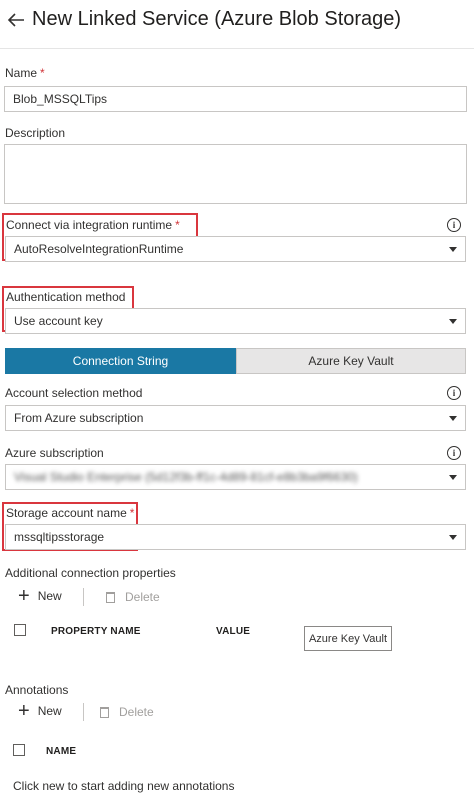 This screenshot has width=474, height=805. I want to click on name-input: Blob_MSSQLTips, so click(235, 99).